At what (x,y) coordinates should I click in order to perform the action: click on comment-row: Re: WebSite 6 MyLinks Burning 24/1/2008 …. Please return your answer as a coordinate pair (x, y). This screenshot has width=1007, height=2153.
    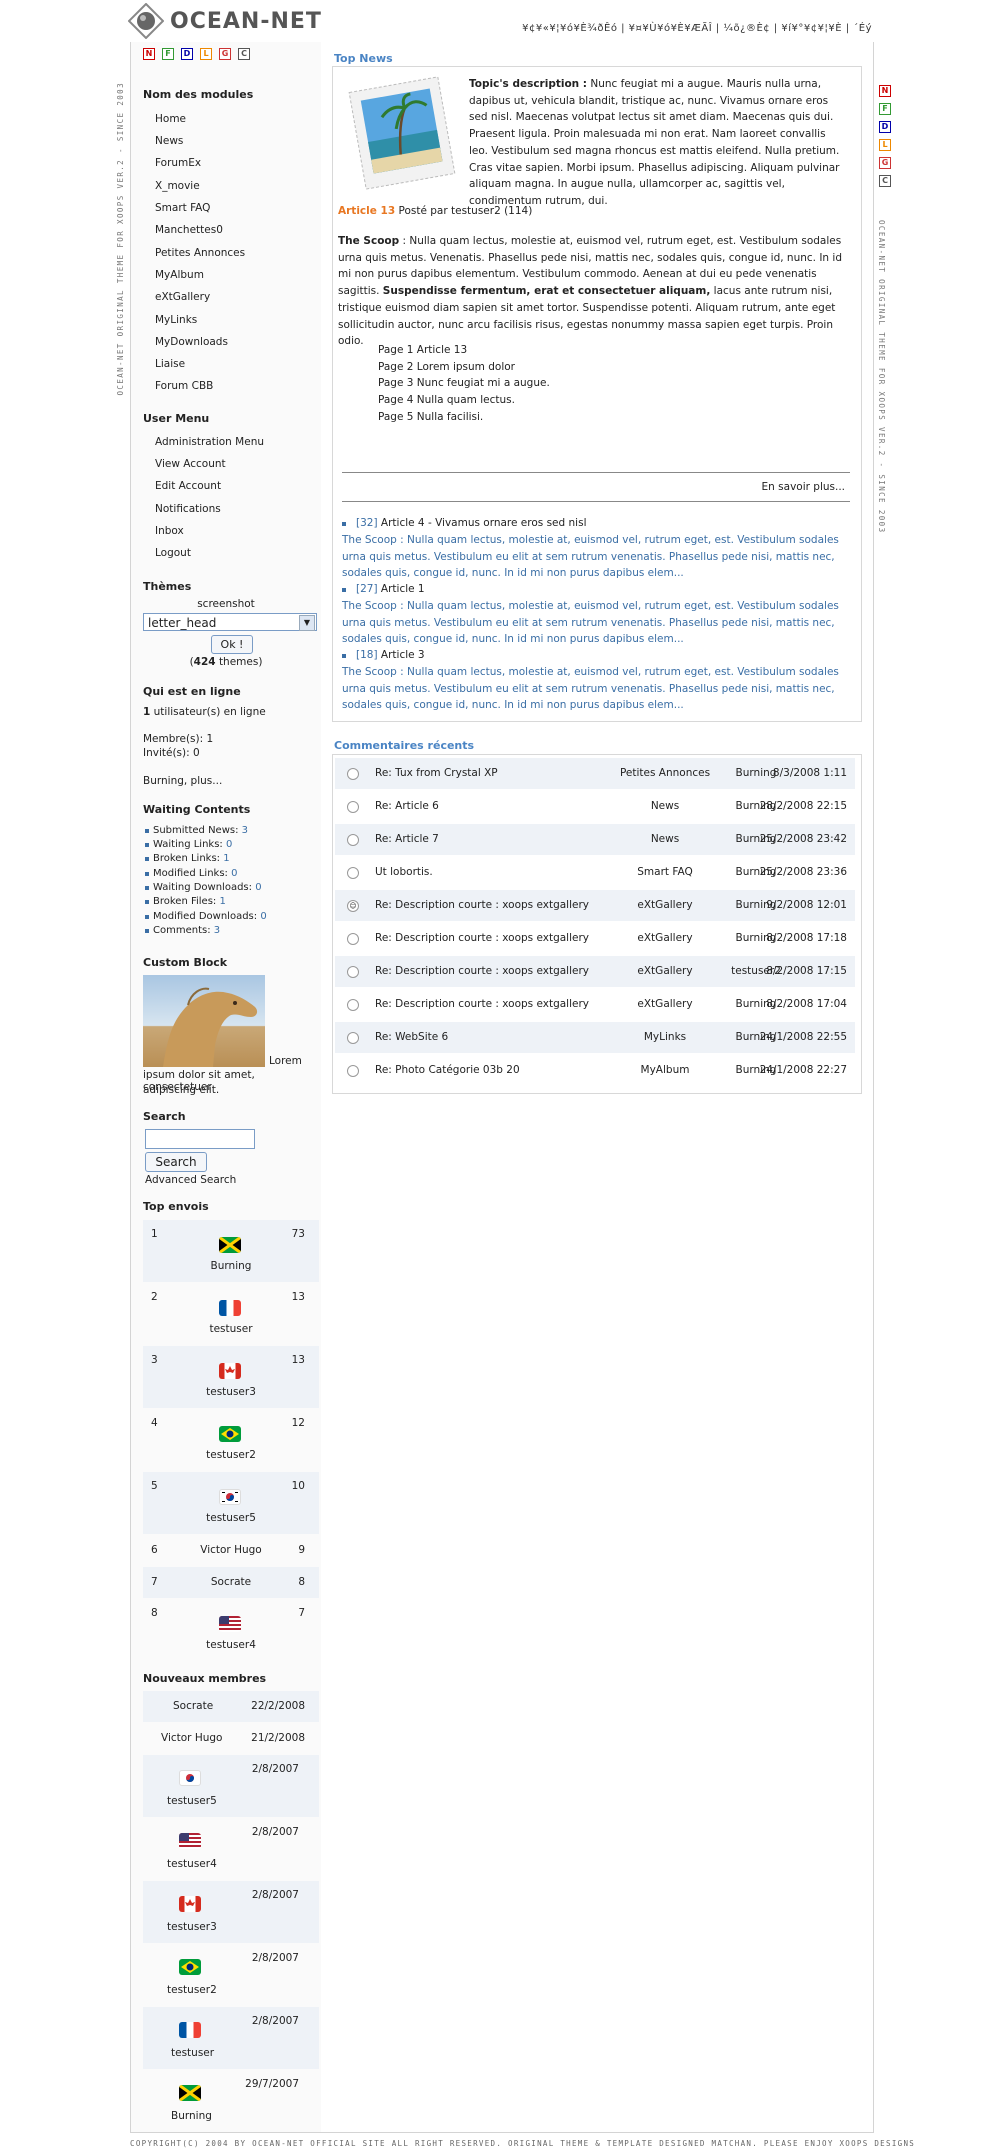
    Looking at the image, I should click on (595, 1037).